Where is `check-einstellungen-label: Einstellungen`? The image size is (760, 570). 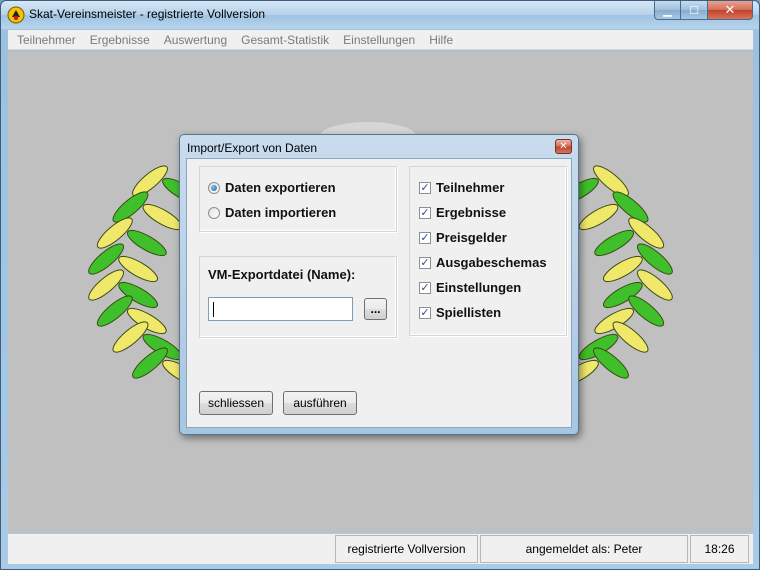
check-einstellungen-label: Einstellungen is located at coordinates (479, 287).